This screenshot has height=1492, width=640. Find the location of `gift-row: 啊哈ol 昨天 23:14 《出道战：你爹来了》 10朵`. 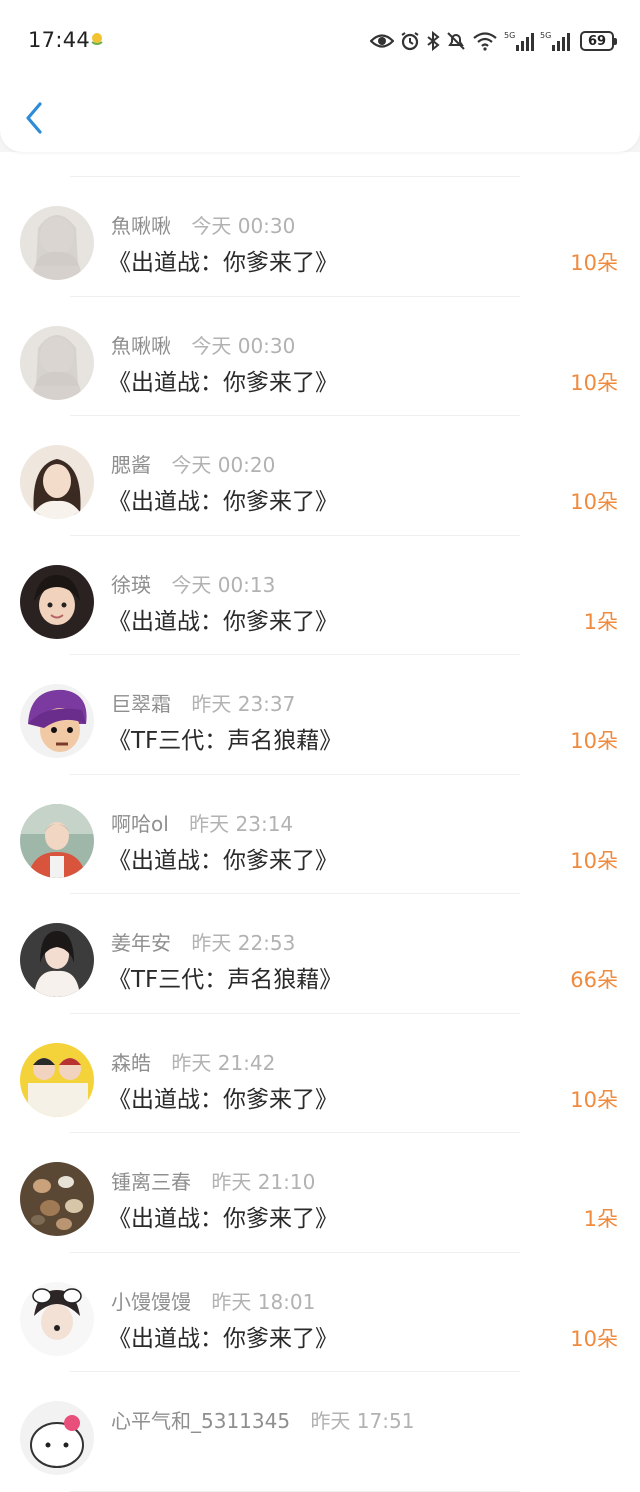

gift-row: 啊哈ol 昨天 23:14 《出道战：你爹来了》 10朵 is located at coordinates (320, 834).